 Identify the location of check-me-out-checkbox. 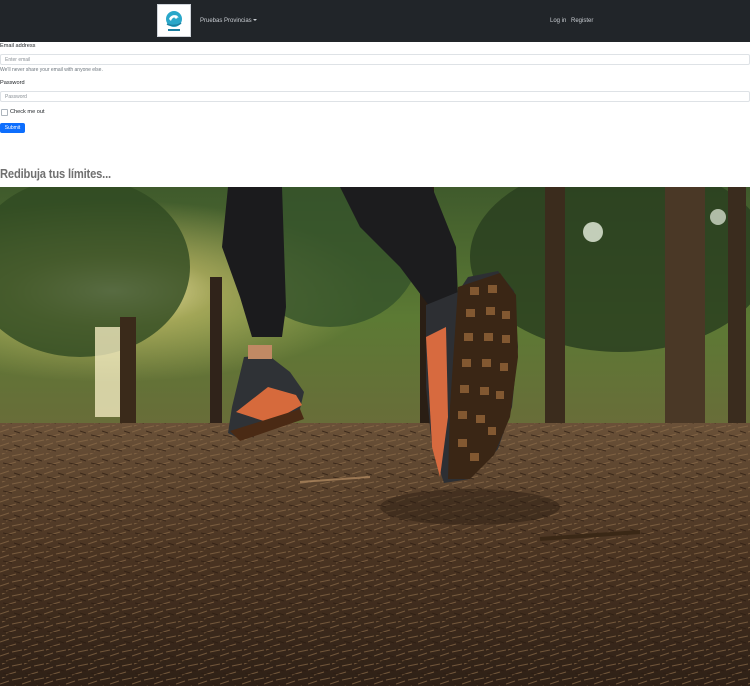
(4, 112).